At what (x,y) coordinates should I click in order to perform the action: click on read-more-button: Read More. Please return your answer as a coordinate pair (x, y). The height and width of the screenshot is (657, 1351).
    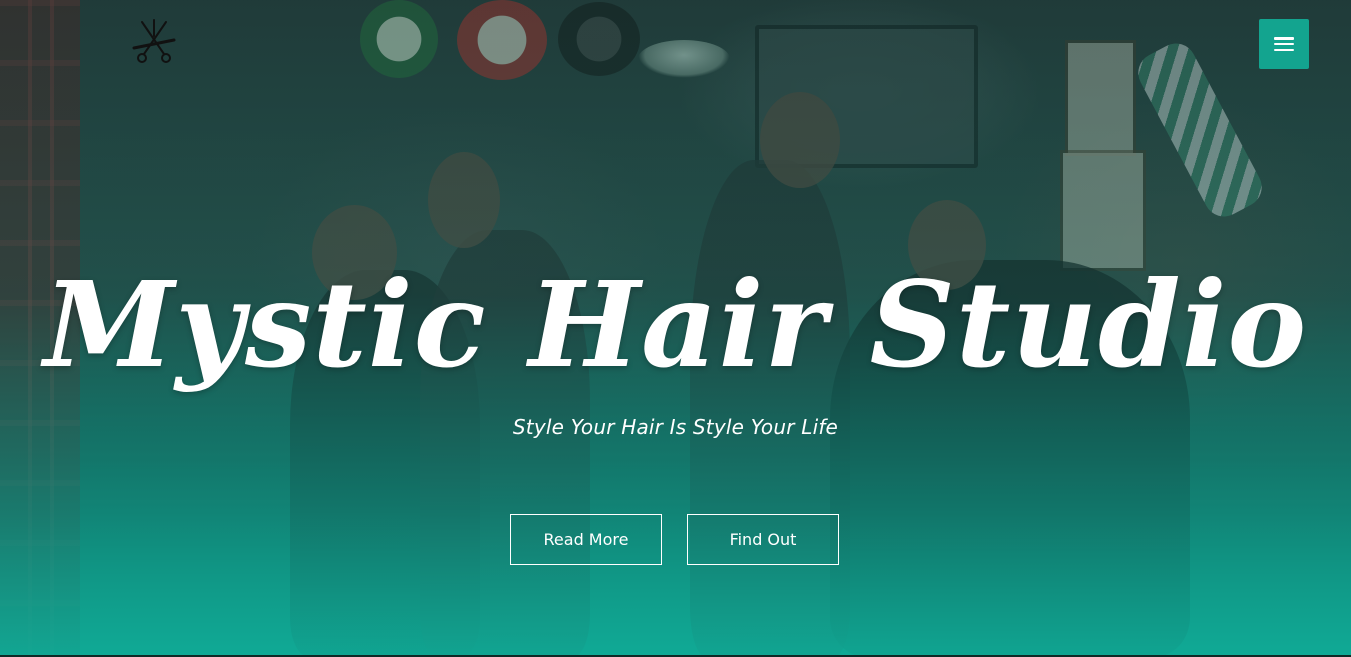
    Looking at the image, I should click on (586, 539).